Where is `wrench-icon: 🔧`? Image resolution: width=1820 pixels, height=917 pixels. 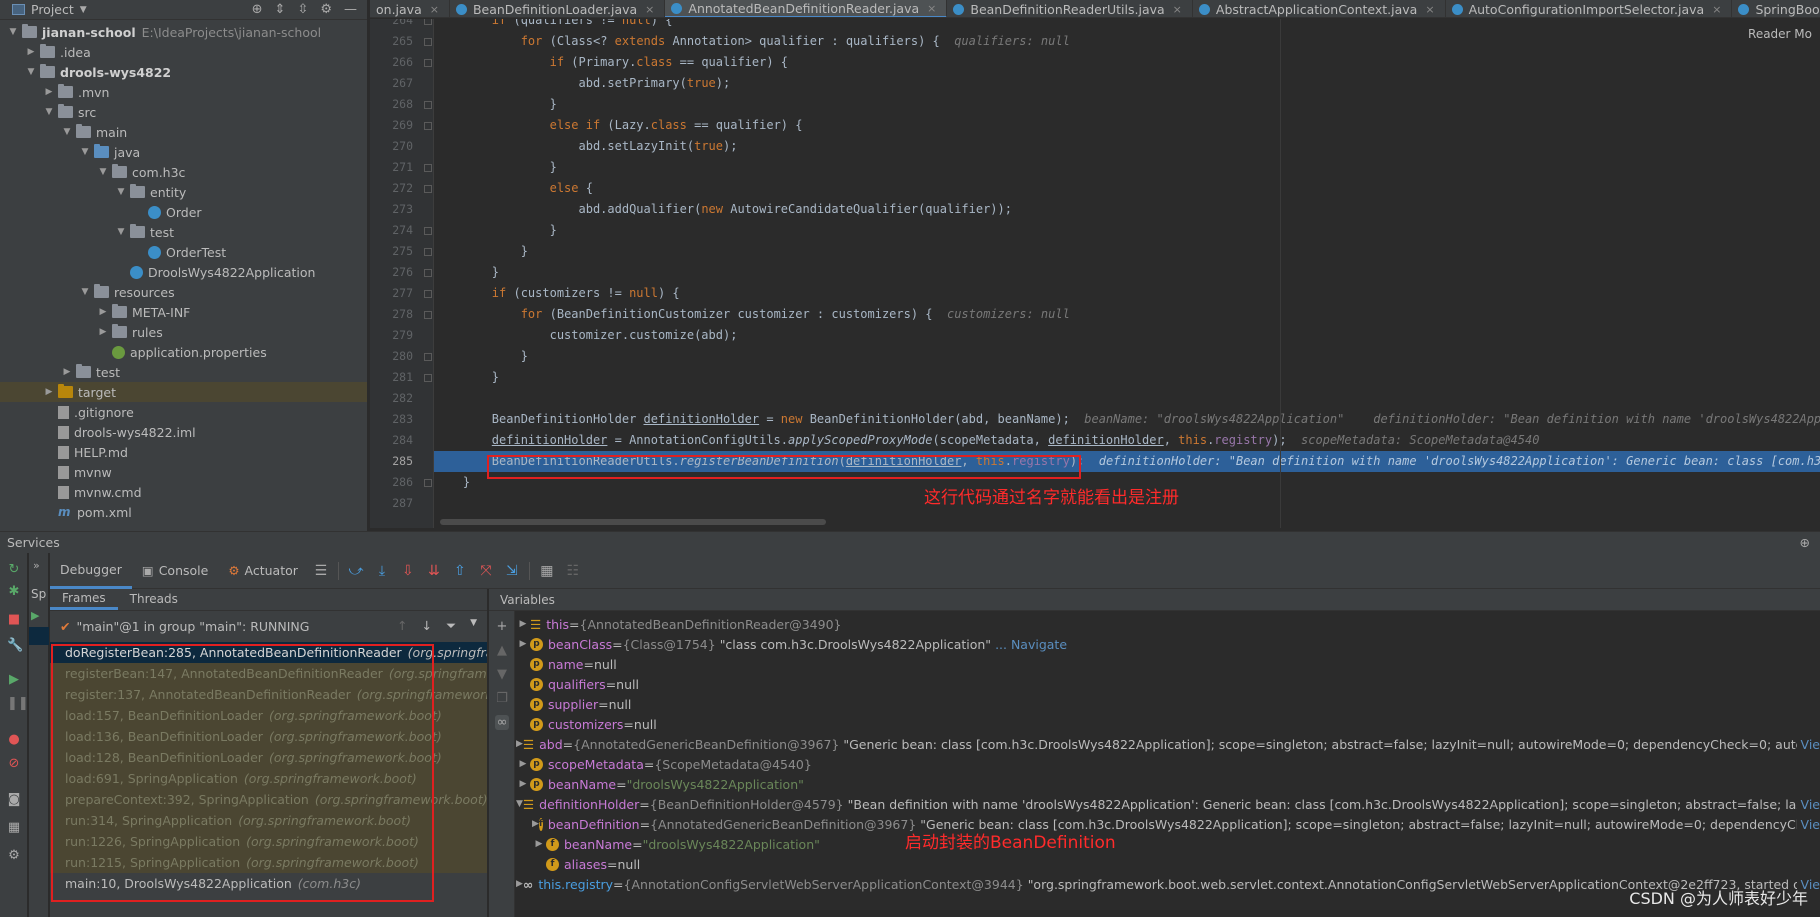
wrench-icon: 🔧 is located at coordinates (15, 646).